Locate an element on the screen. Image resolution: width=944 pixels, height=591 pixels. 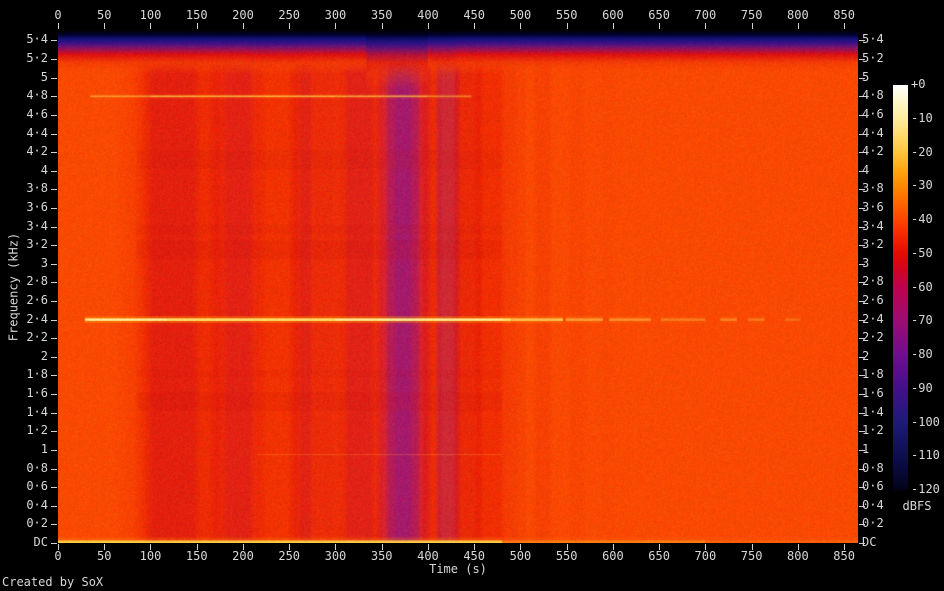
dbfs-colorbar is located at coordinates (900, 287).